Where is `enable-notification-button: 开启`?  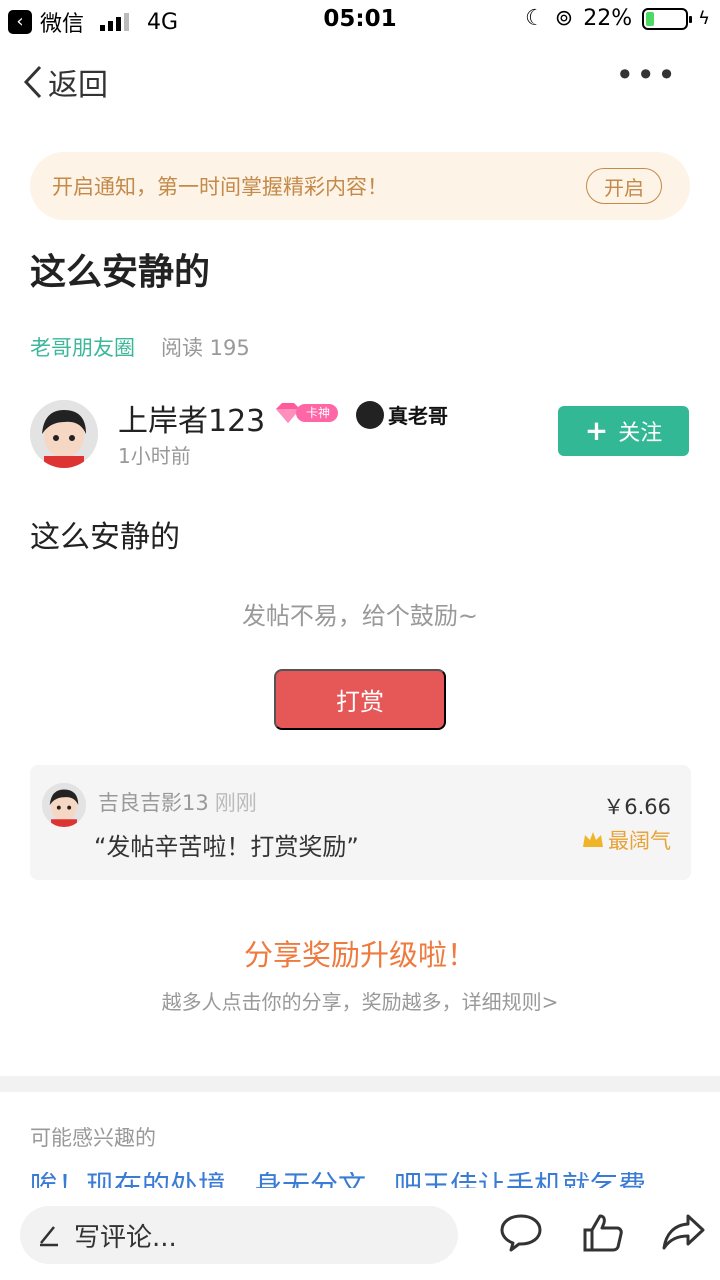 enable-notification-button: 开启 is located at coordinates (624, 186).